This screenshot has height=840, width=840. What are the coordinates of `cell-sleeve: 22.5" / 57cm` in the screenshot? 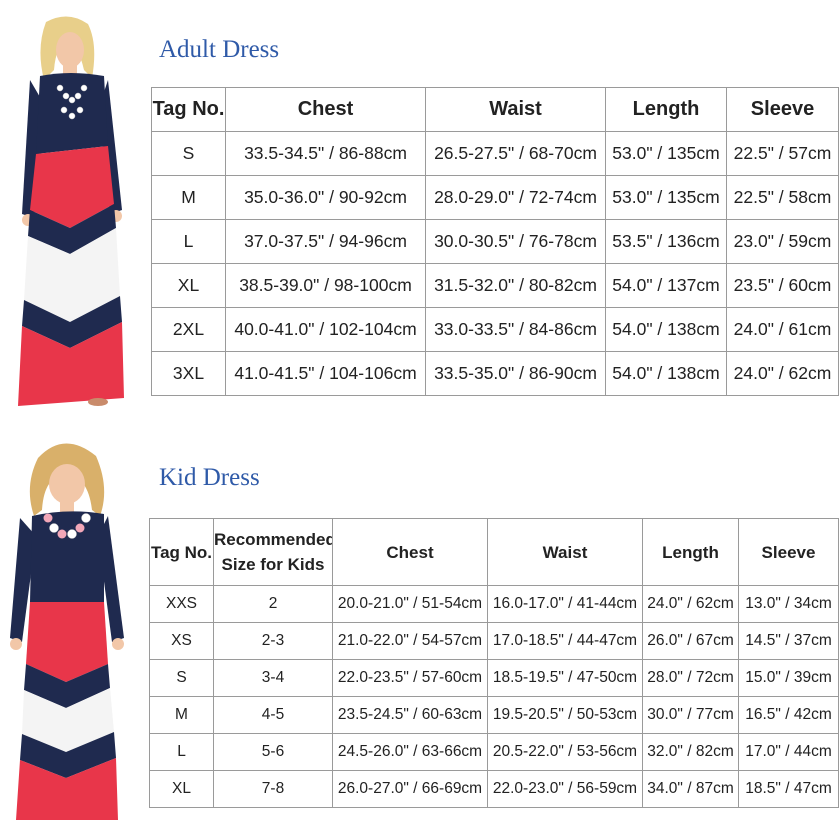 It's located at (782, 153).